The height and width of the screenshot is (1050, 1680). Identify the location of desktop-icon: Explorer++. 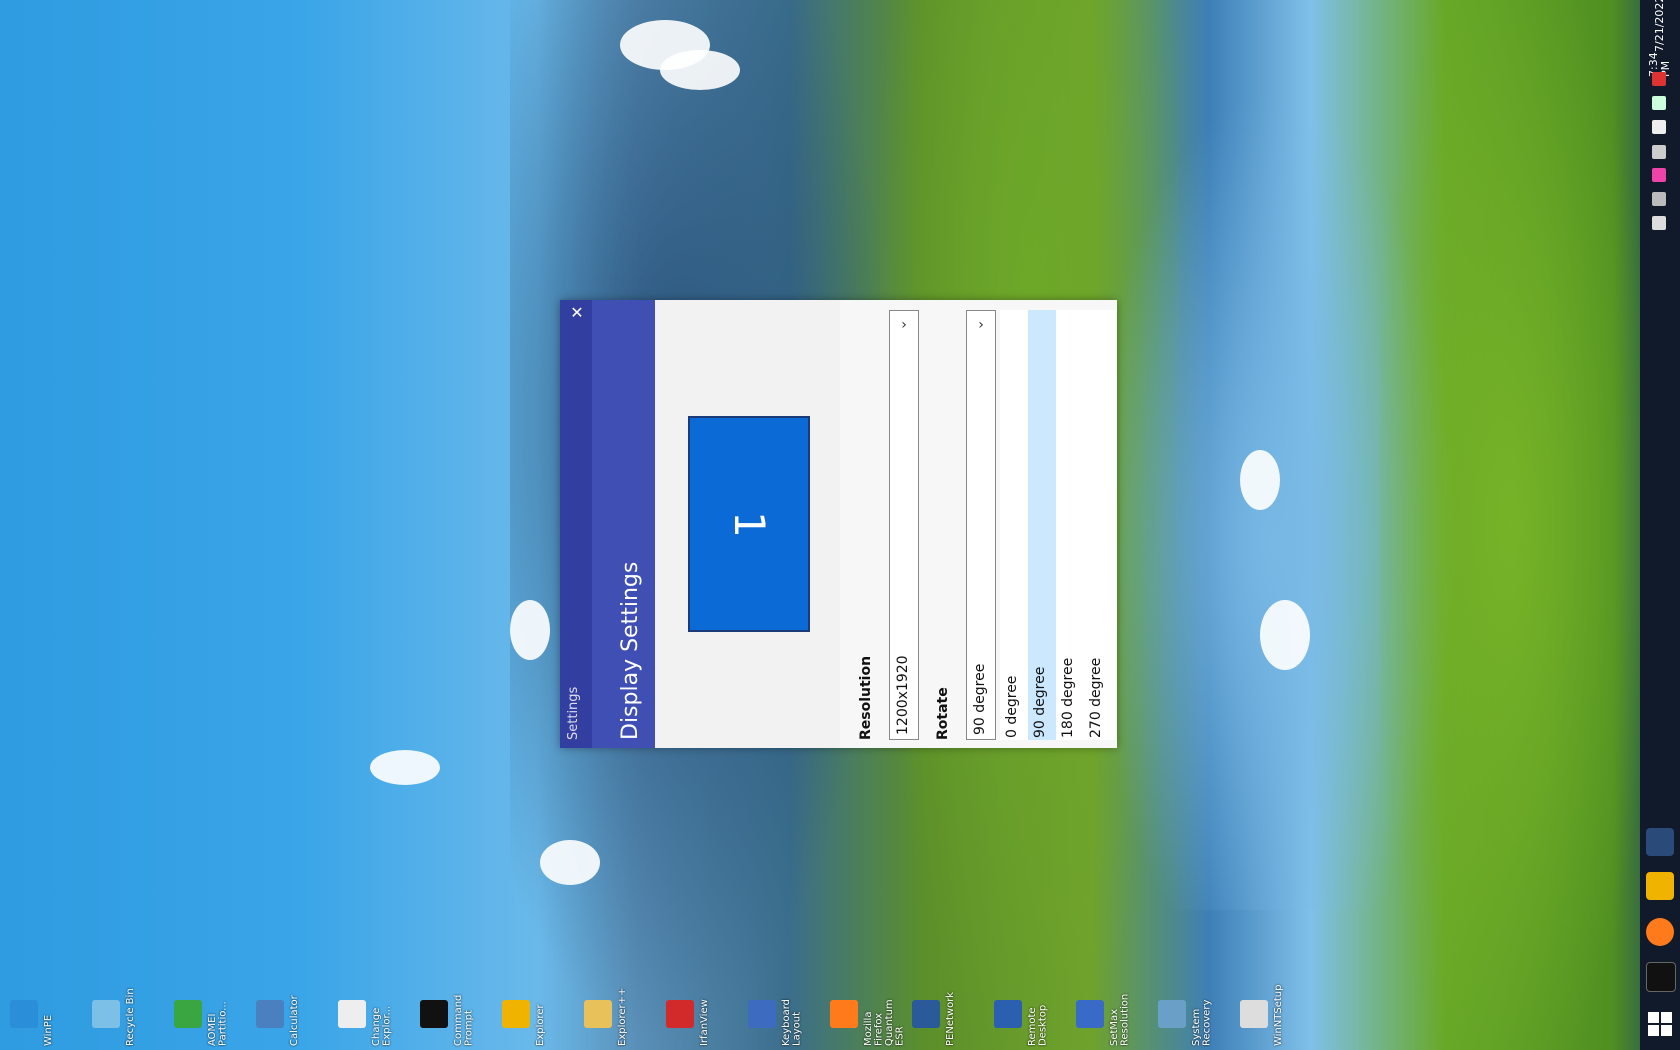
(616, 1017).